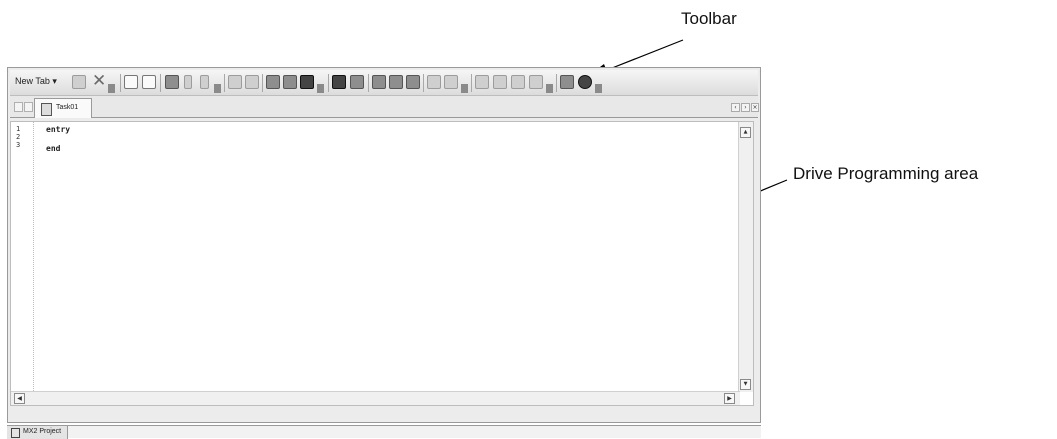 This screenshot has height=439, width=1057. I want to click on step-icon, so click(500, 82).